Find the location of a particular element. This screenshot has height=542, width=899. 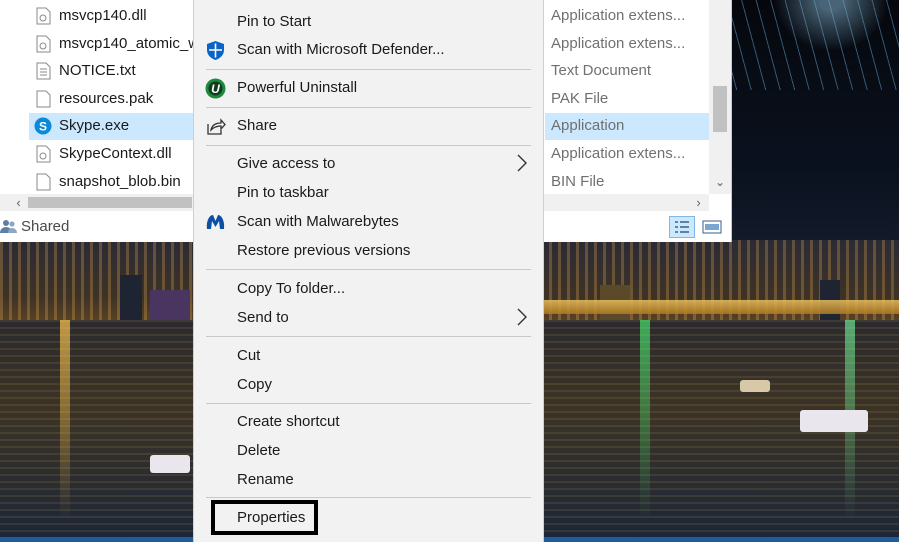

skype-icon: S is located at coordinates (43, 126).